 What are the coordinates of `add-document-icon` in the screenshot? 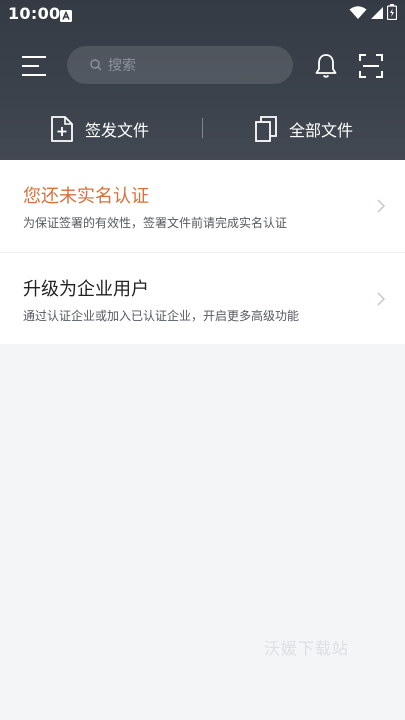 It's located at (62, 129).